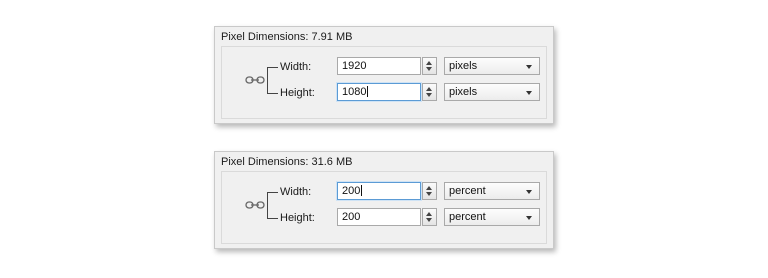 This screenshot has width=768, height=278. Describe the element at coordinates (379, 92) in the screenshot. I see `height-input: 1080` at that location.